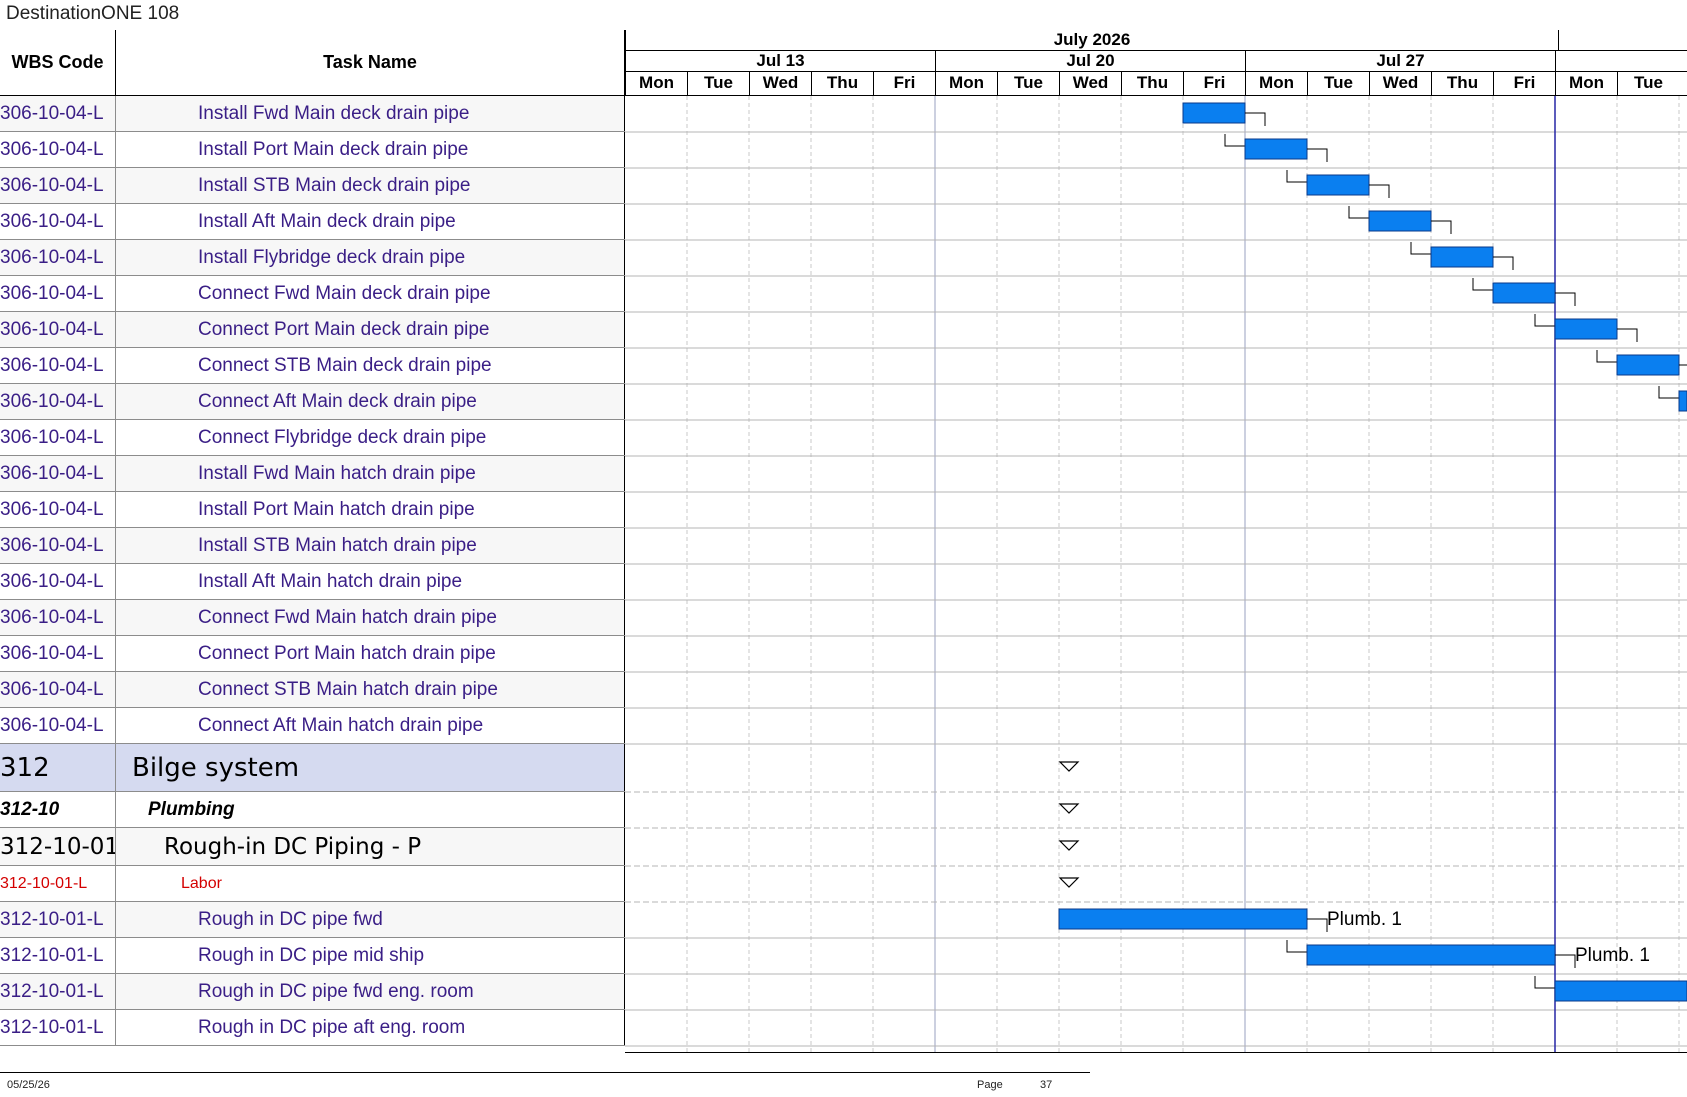  I want to click on task-name: Connect STB Main deck drain pipe, so click(370, 365).